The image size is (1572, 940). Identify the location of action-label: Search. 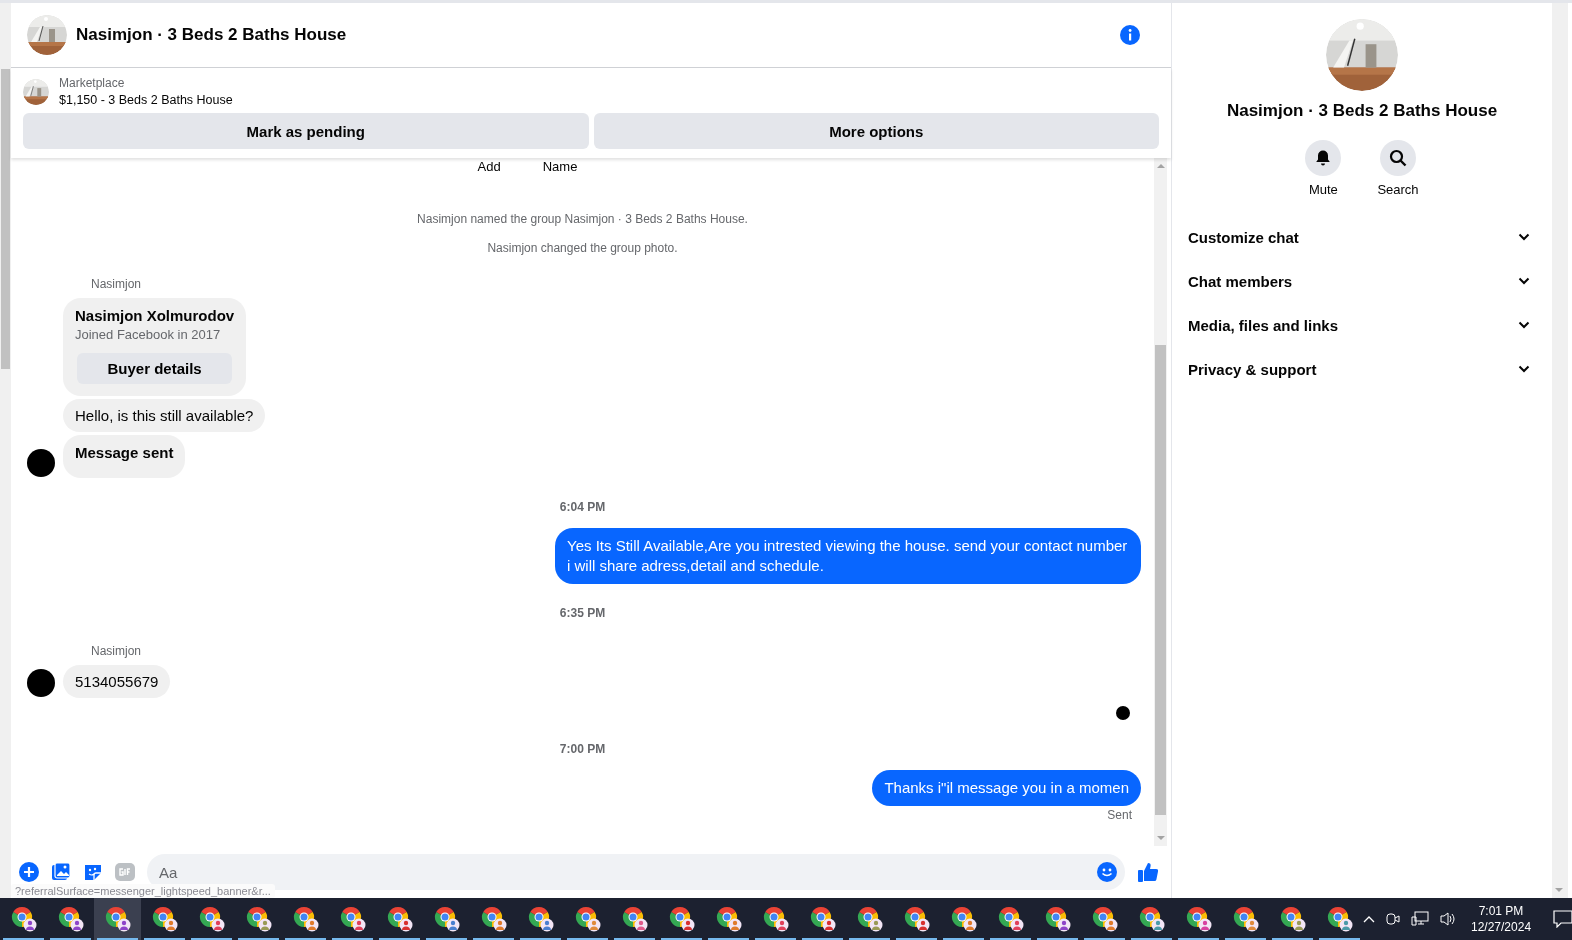
(1398, 189).